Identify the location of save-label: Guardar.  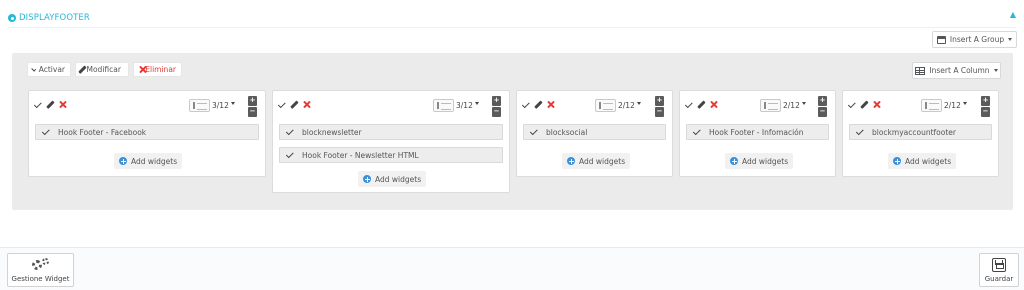
(999, 278).